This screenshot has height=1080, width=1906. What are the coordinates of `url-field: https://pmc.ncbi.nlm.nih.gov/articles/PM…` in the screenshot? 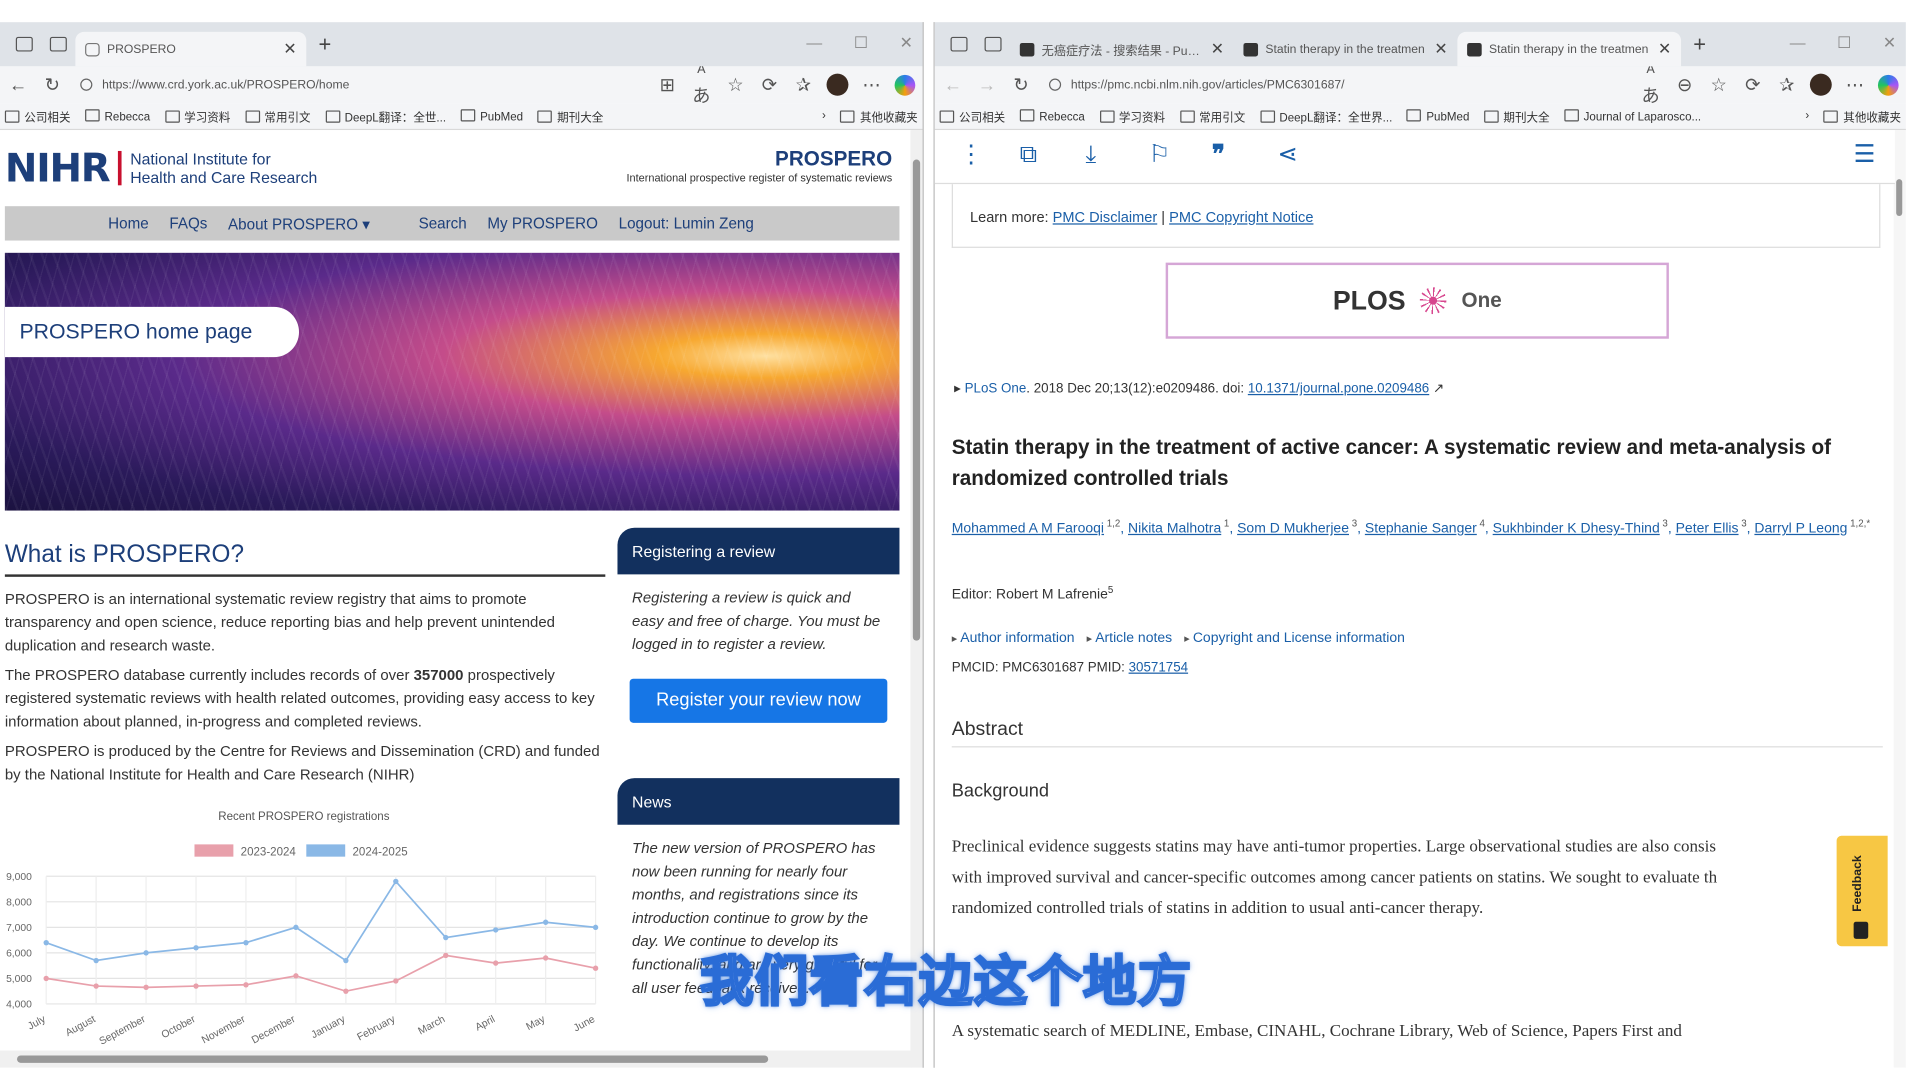 It's located at (1335, 84).